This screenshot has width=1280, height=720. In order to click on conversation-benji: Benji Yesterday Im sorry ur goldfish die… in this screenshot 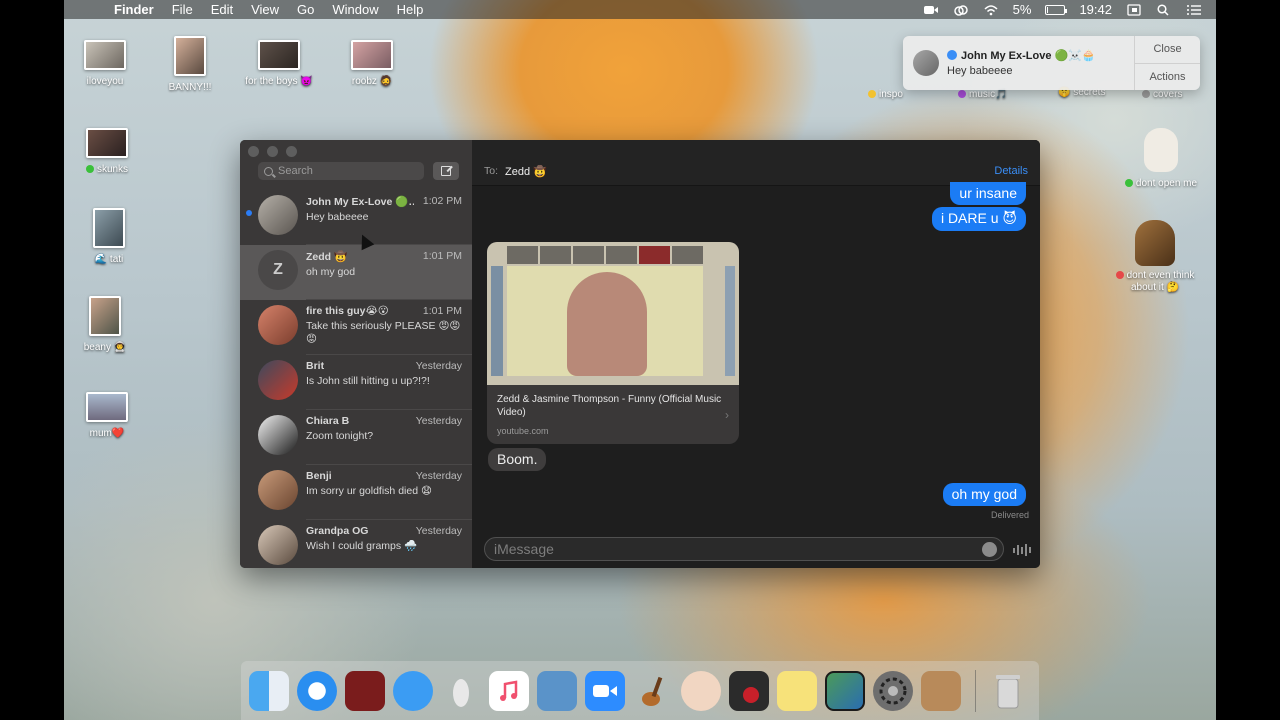, I will do `click(356, 492)`.